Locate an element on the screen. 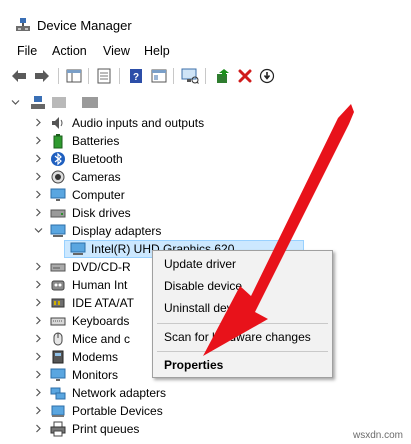 This screenshot has height=444, width=411. tree-item-cameras: Cameras is located at coordinates (200, 177).